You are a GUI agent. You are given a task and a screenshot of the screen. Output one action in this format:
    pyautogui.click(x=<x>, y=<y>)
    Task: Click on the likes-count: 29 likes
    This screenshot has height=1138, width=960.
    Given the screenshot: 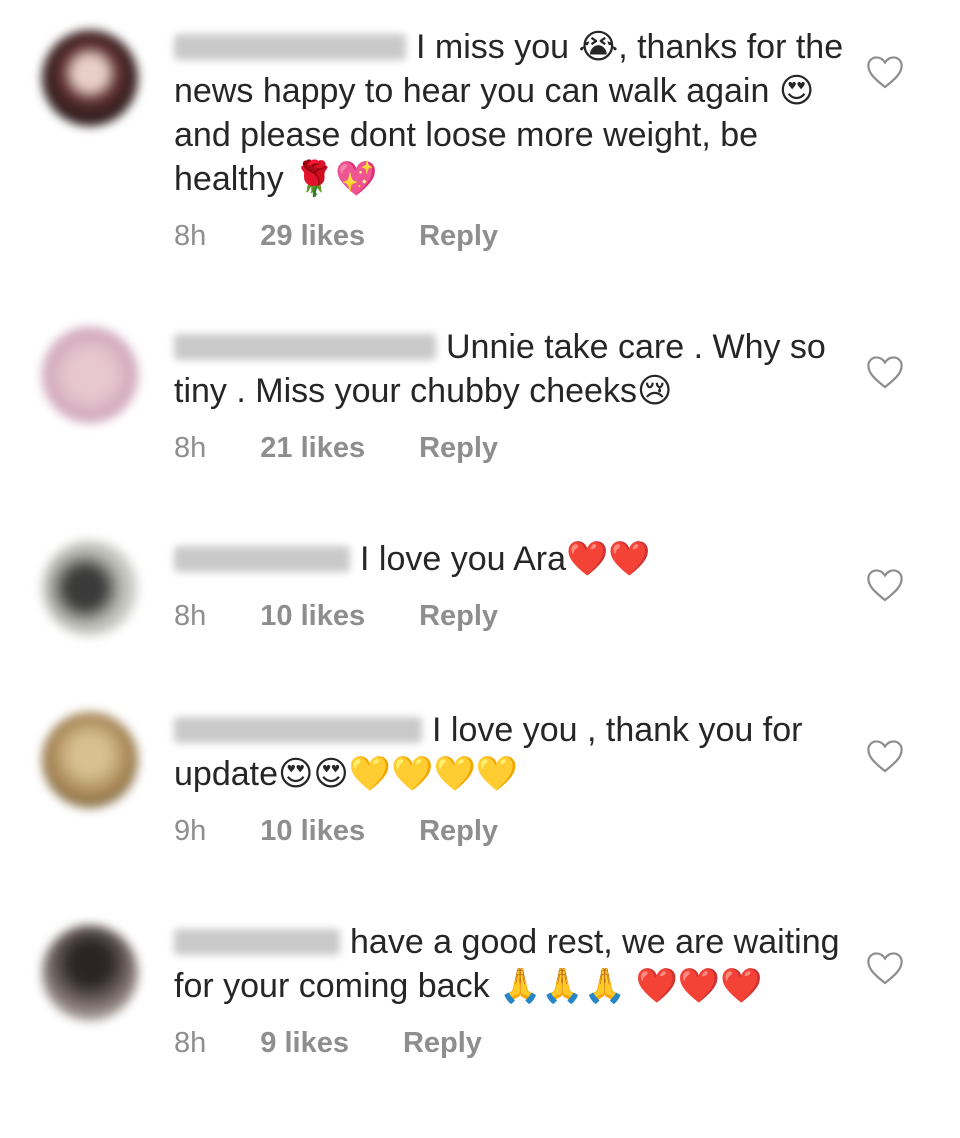 What is the action you would take?
    pyautogui.click(x=312, y=236)
    